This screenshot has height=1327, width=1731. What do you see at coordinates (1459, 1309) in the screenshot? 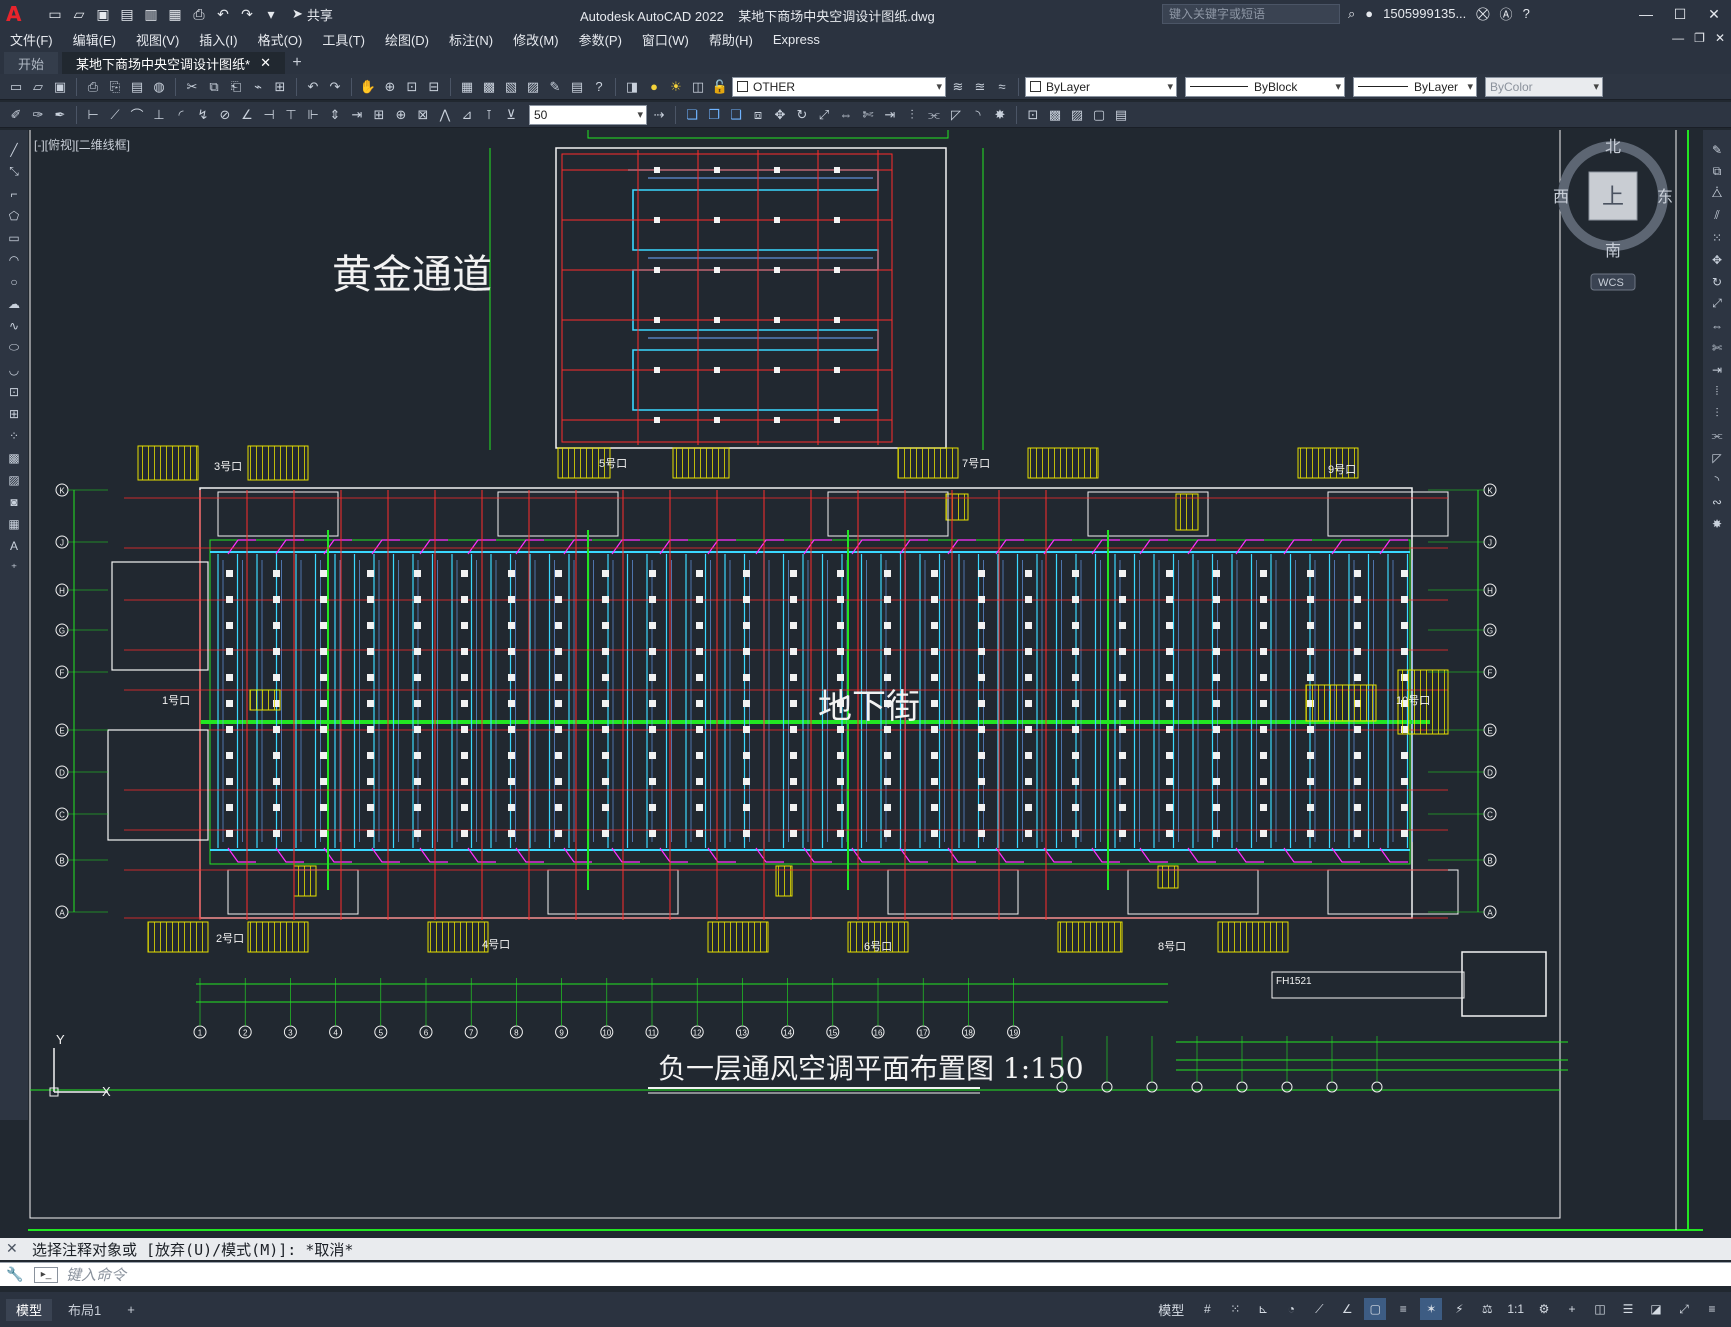
I see `auto-scale-icon: ⚡` at bounding box center [1459, 1309].